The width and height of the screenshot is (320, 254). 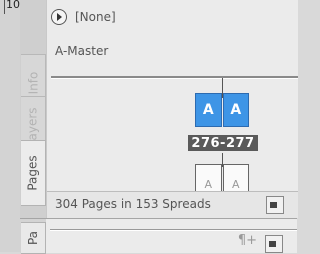 What do you see at coordinates (13, 5) in the screenshot?
I see `ruler-number: 10` at bounding box center [13, 5].